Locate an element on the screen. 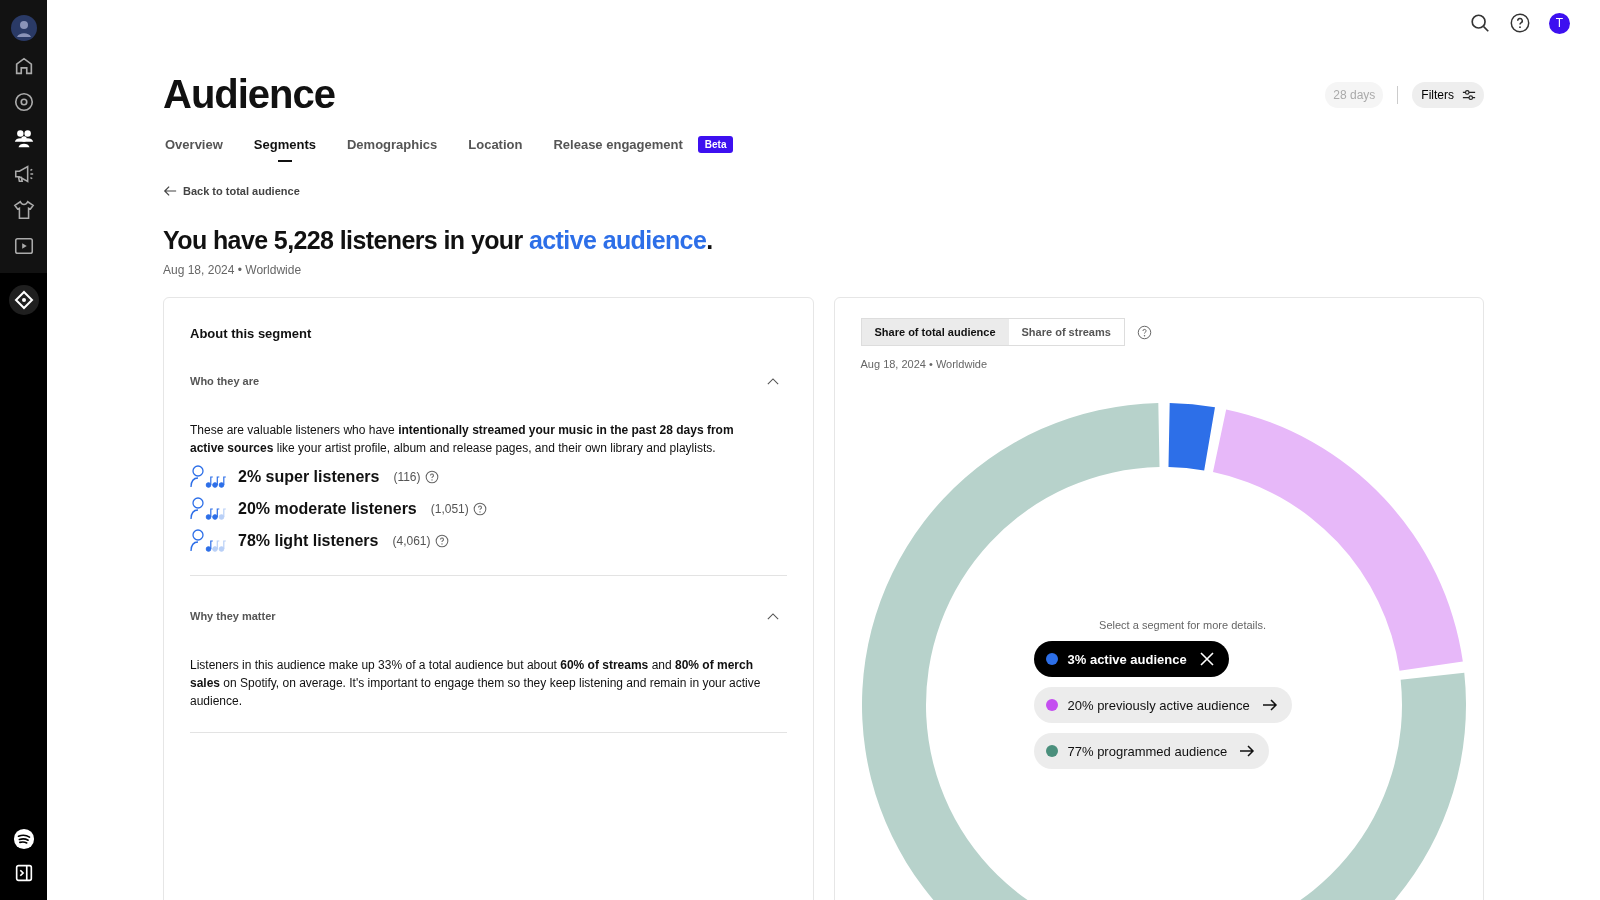 This screenshot has width=1600, height=900. nav-tab: Demographics is located at coordinates (392, 146).